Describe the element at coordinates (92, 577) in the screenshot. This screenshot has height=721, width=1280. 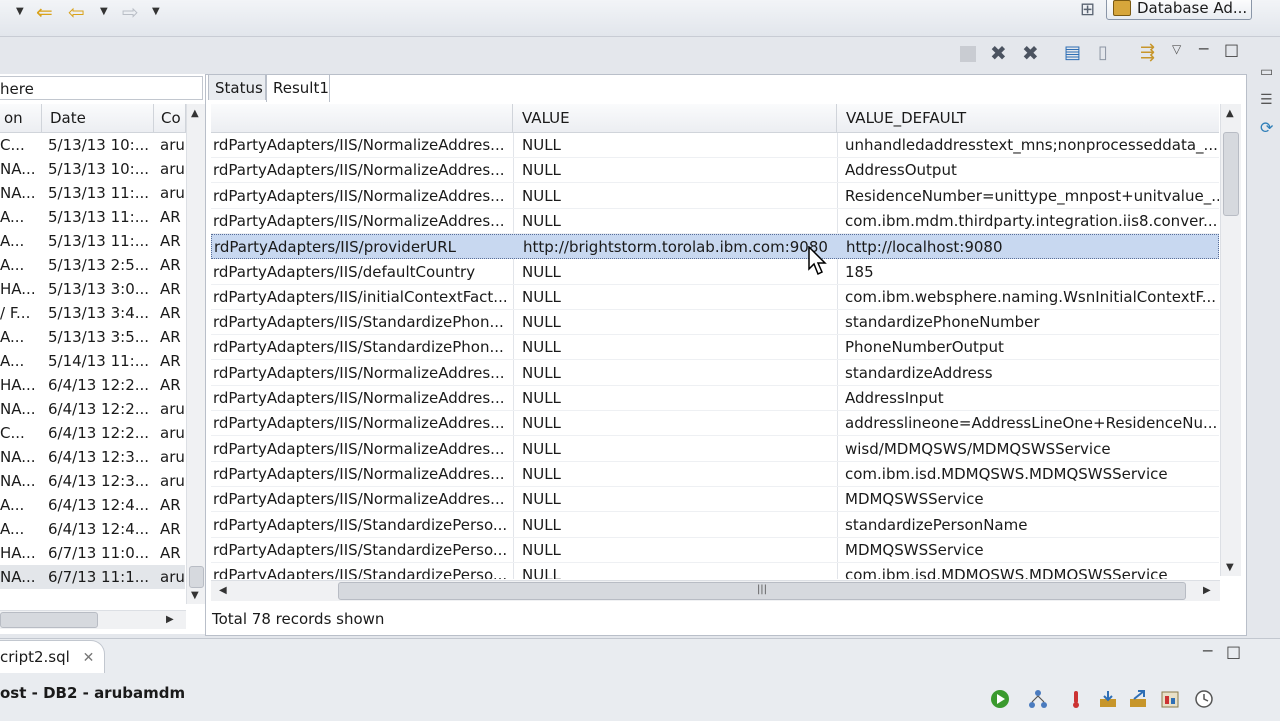
I see `history-row: NA... 6/7/13 11:1... aru` at that location.